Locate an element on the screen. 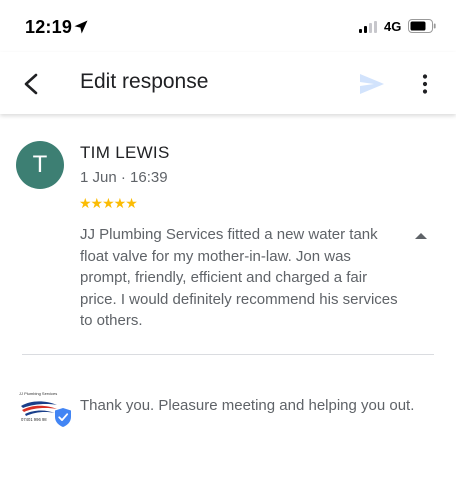 This screenshot has width=456, height=500. business-logo: JJ Plumbing Services 07401 996 98 is located at coordinates (45, 409).